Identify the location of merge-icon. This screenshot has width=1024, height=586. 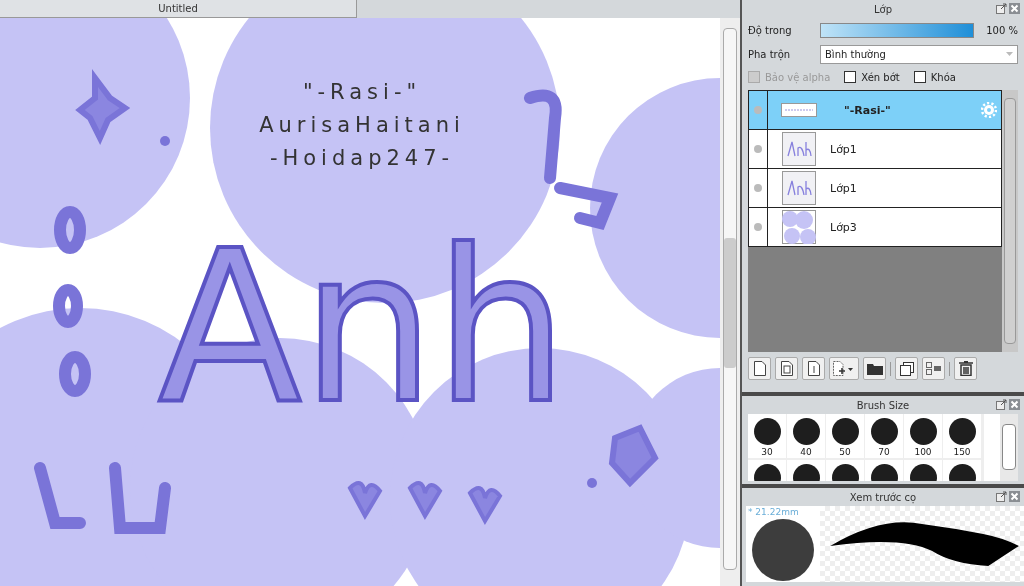
(933, 368).